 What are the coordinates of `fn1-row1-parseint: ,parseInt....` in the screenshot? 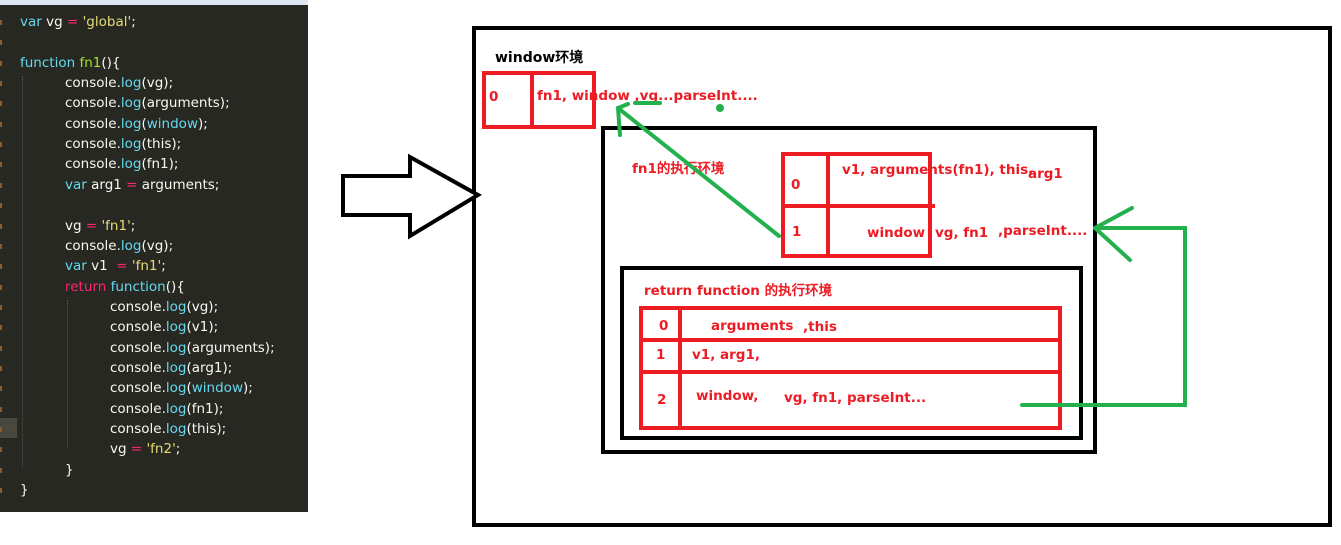 It's located at (1042, 231).